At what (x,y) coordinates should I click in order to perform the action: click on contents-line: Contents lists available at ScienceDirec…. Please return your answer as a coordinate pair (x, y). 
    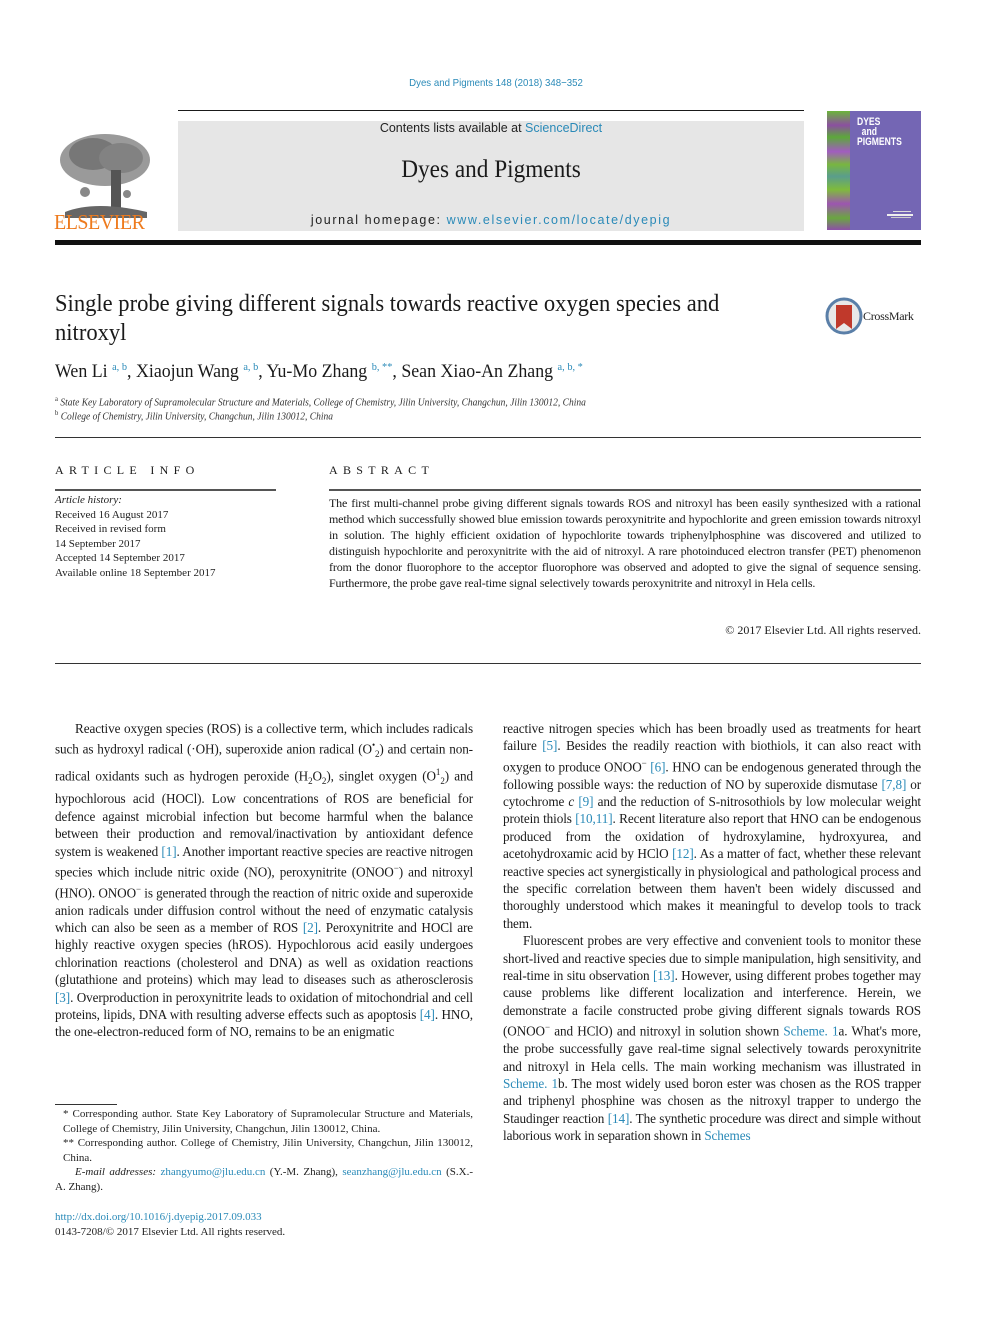
    Looking at the image, I should click on (491, 128).